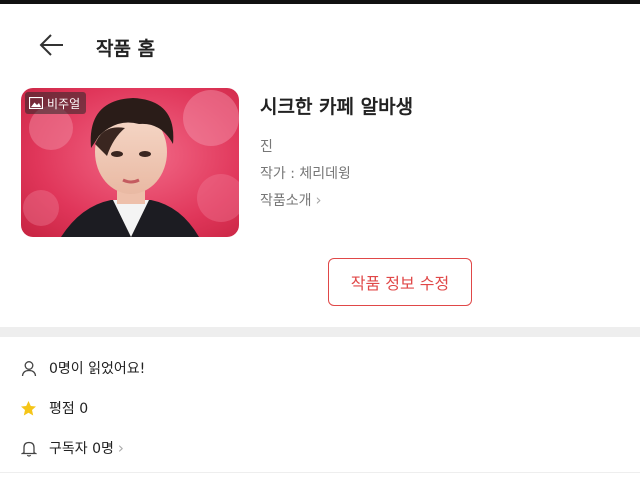 The image size is (640, 480). I want to click on subscribers-count: 구독자 0명, so click(81, 449).